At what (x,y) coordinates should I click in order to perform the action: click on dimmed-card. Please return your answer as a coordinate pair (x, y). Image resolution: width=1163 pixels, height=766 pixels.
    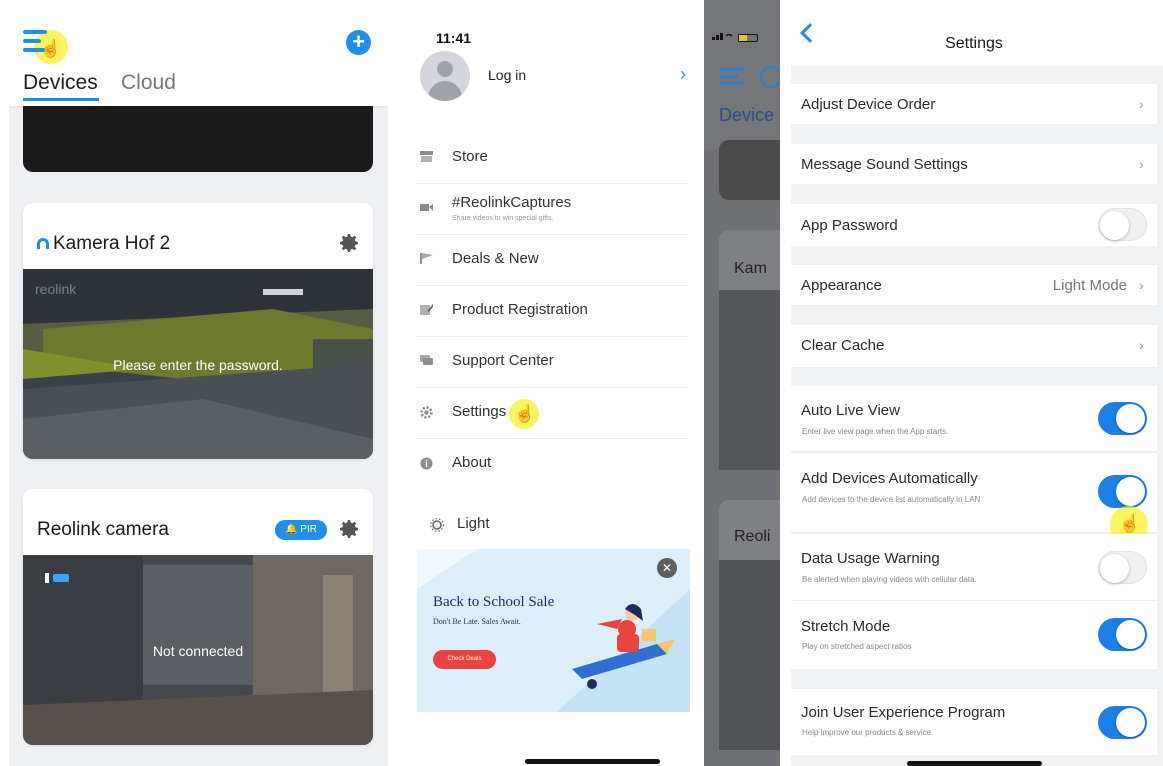
    Looking at the image, I should click on (749, 170).